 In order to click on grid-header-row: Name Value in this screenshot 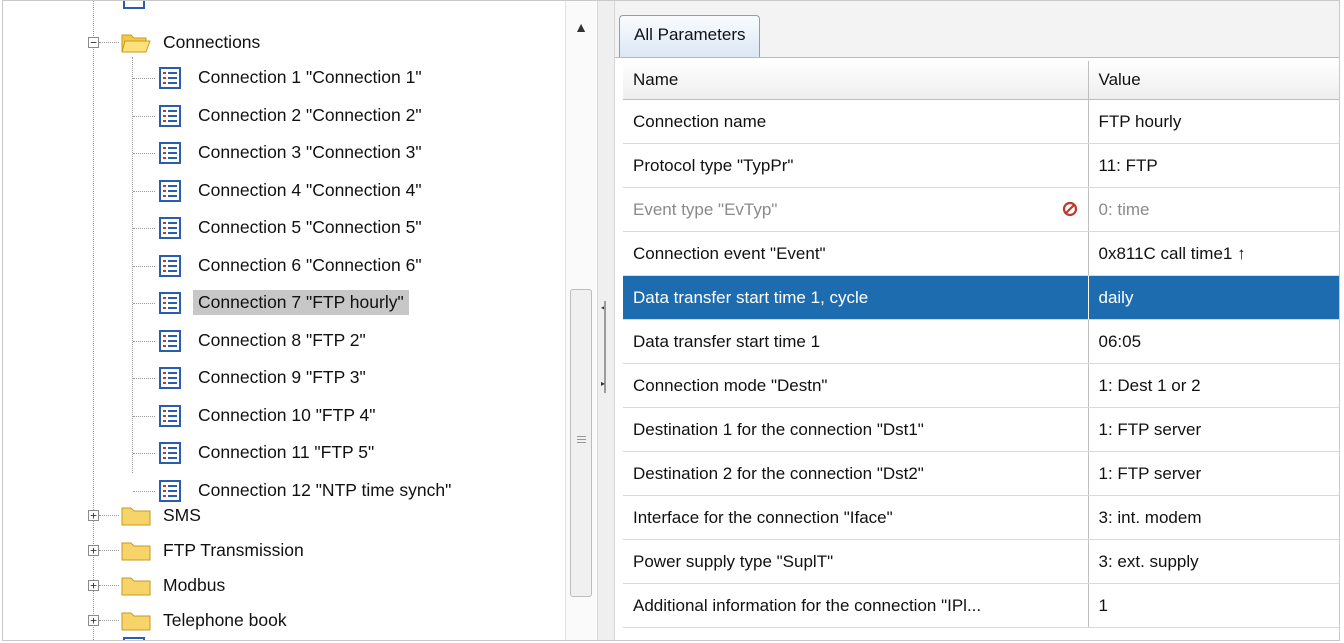, I will do `click(981, 80)`.